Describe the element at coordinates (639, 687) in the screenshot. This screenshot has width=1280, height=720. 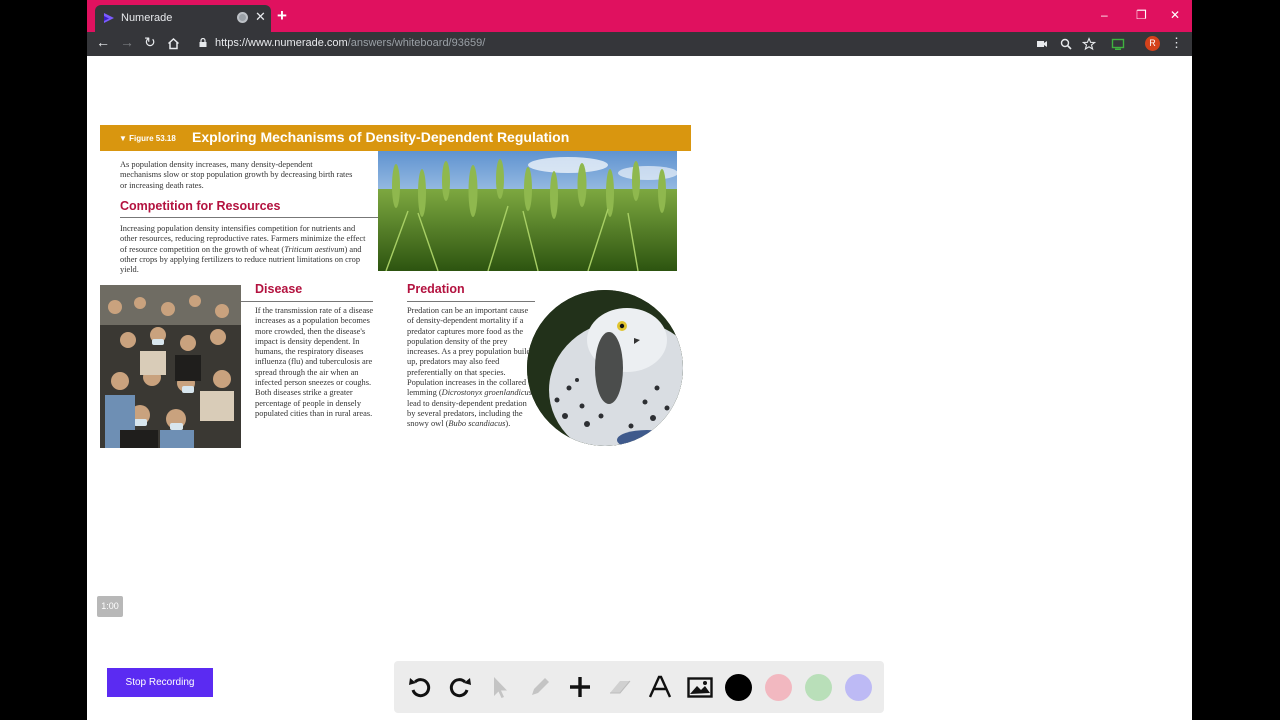
I see `whiteboard-toolbar` at that location.